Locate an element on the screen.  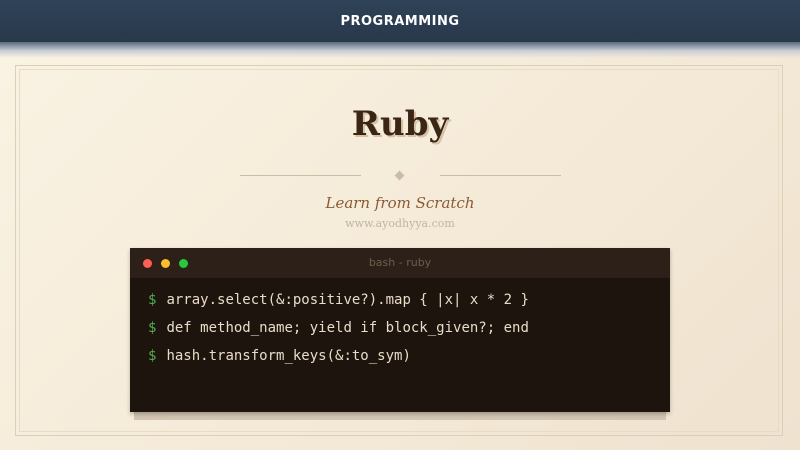
terminal-command: hash.transform_keys(&:to_sym) is located at coordinates (288, 356).